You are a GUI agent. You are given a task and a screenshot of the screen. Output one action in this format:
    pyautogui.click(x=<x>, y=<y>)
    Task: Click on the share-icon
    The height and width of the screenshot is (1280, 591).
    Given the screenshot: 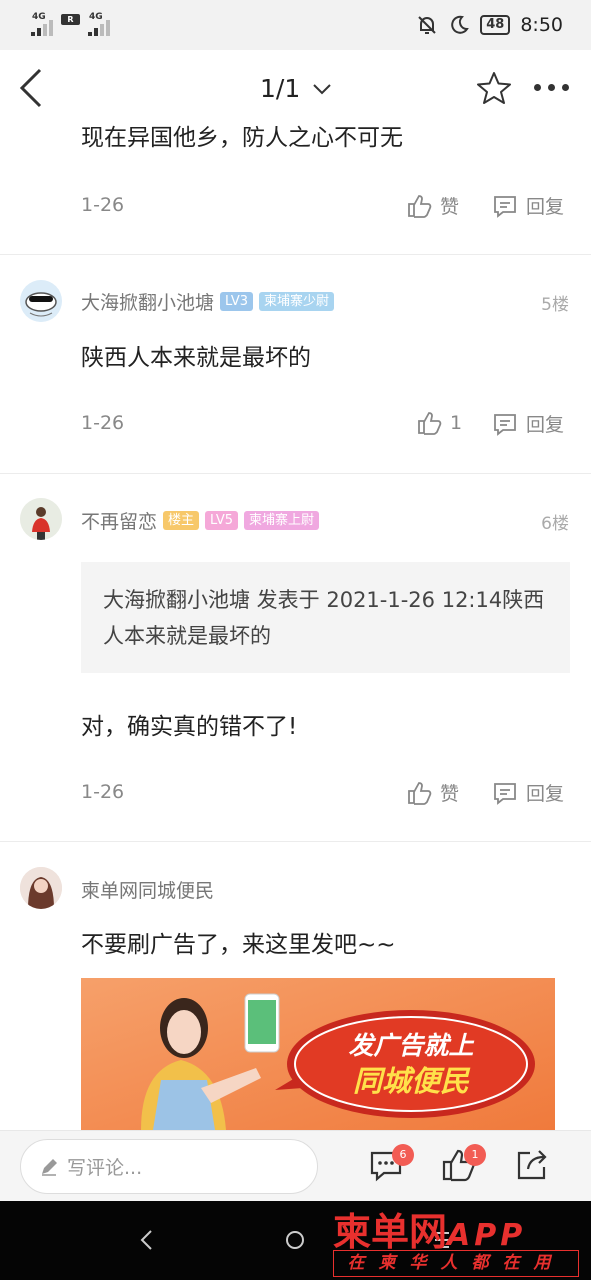 What is the action you would take?
    pyautogui.click(x=532, y=1165)
    